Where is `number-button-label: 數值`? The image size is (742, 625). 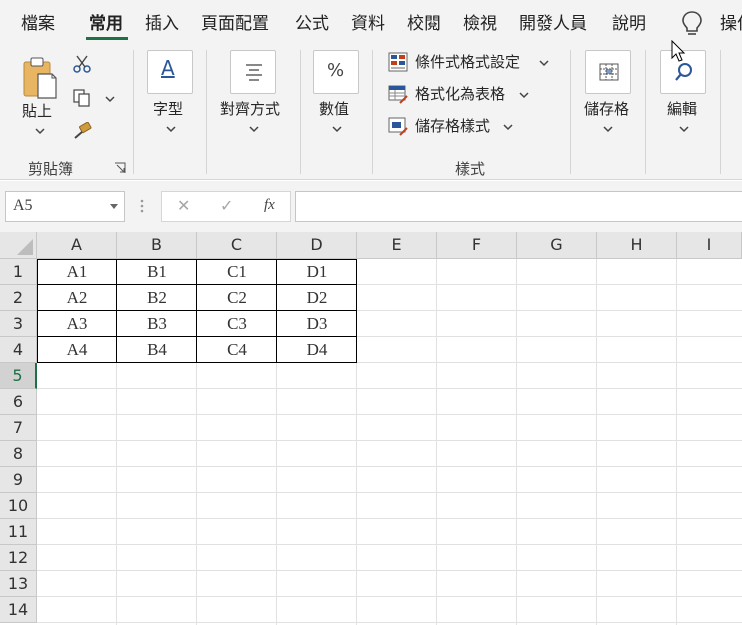 number-button-label: 數值 is located at coordinates (334, 108).